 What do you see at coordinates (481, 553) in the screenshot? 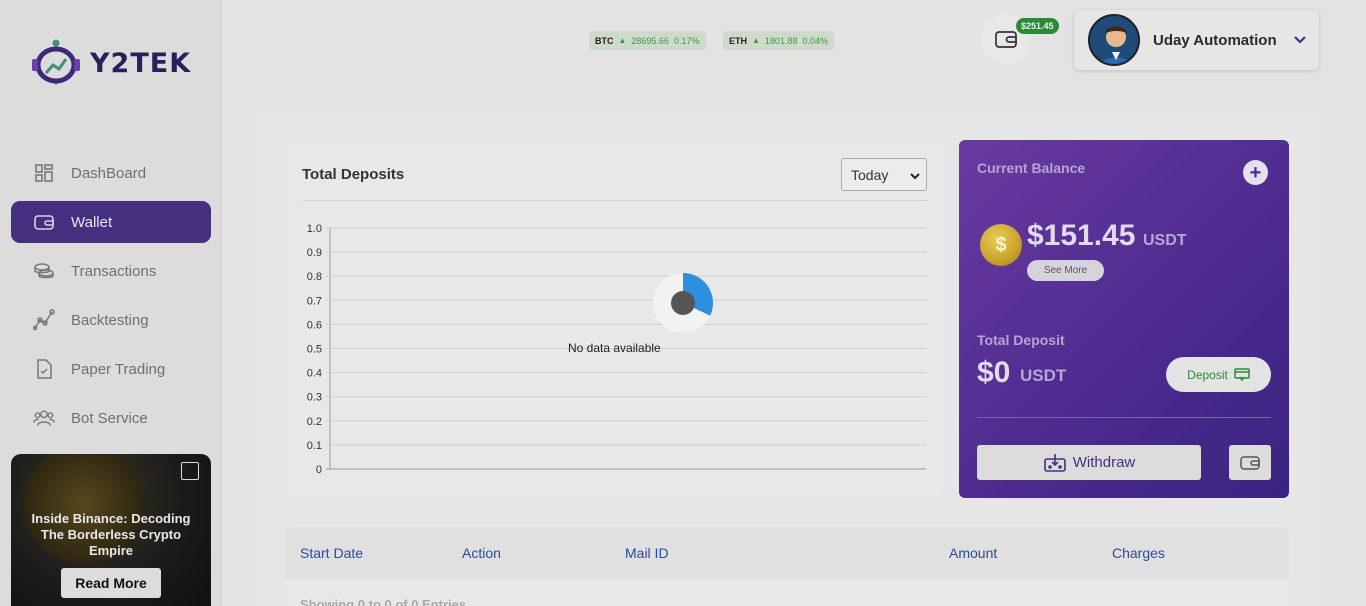
I see `column-header-action: Action` at bounding box center [481, 553].